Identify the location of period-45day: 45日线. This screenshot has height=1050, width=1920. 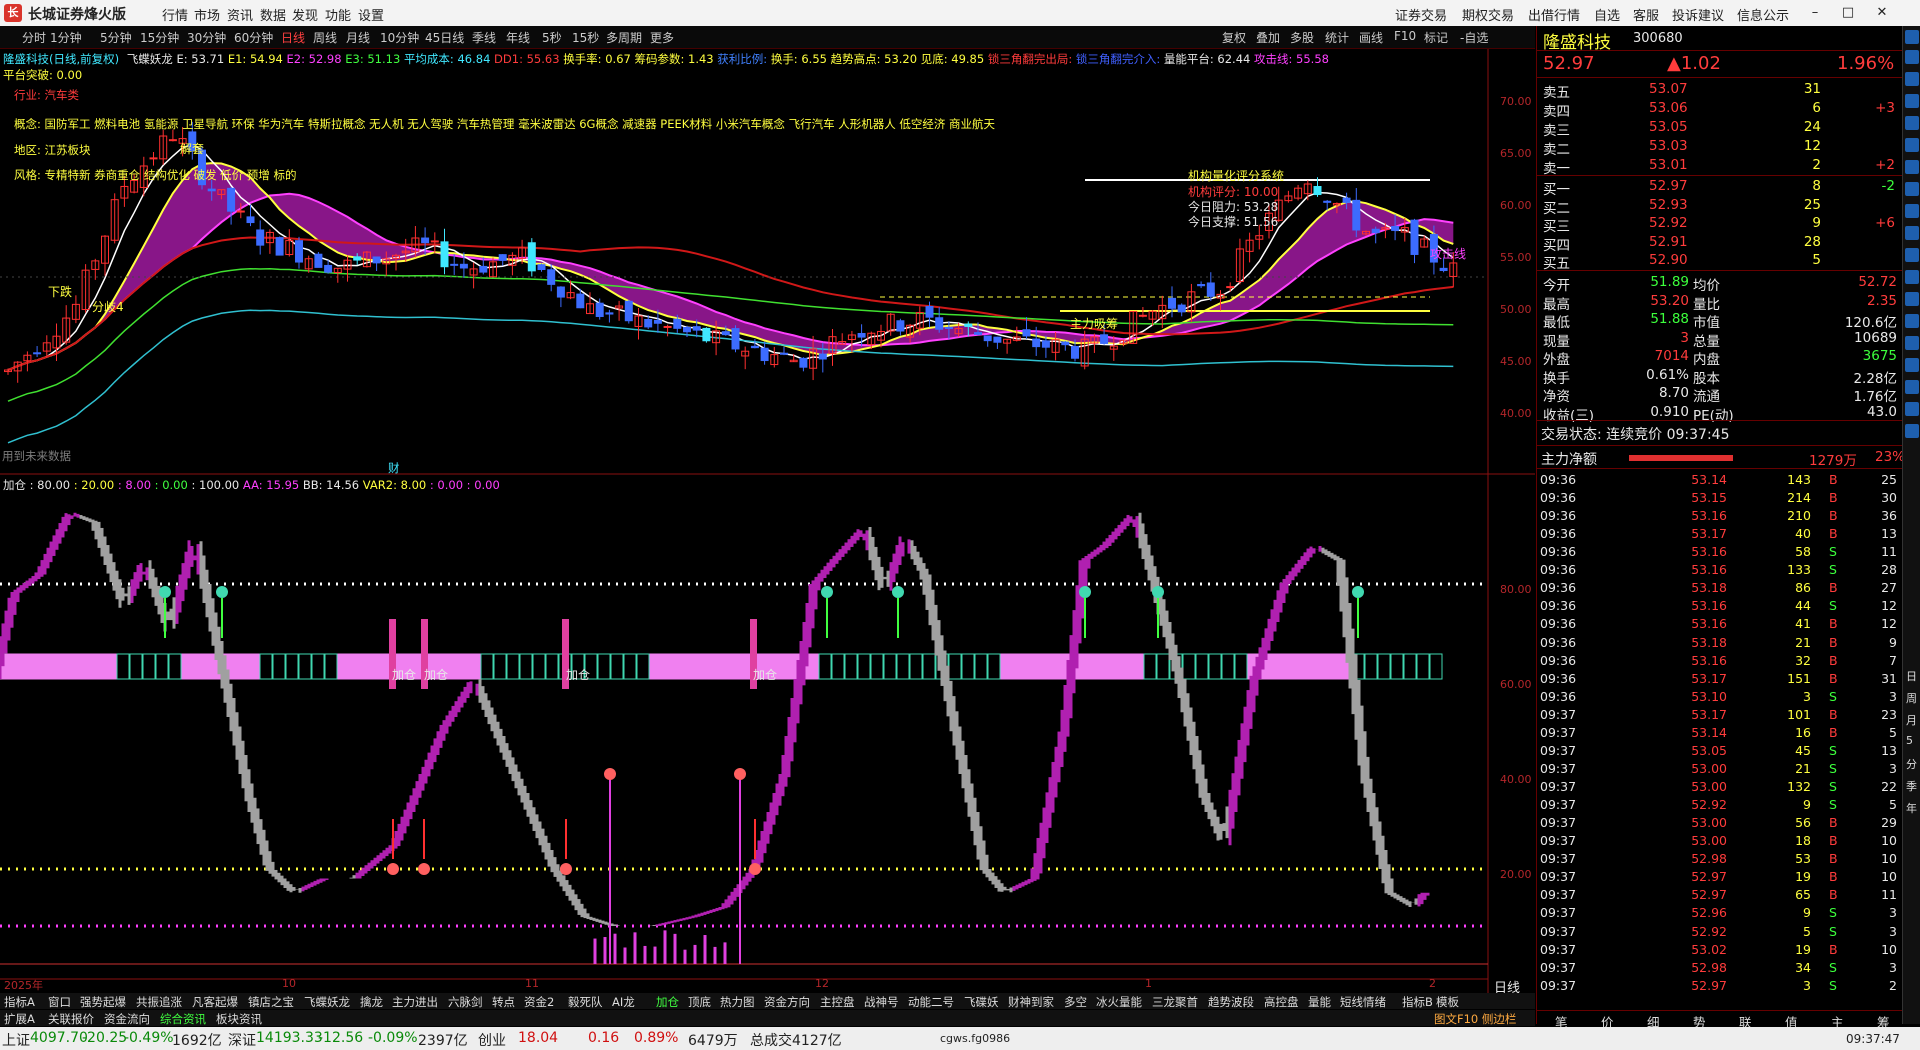
(444, 37).